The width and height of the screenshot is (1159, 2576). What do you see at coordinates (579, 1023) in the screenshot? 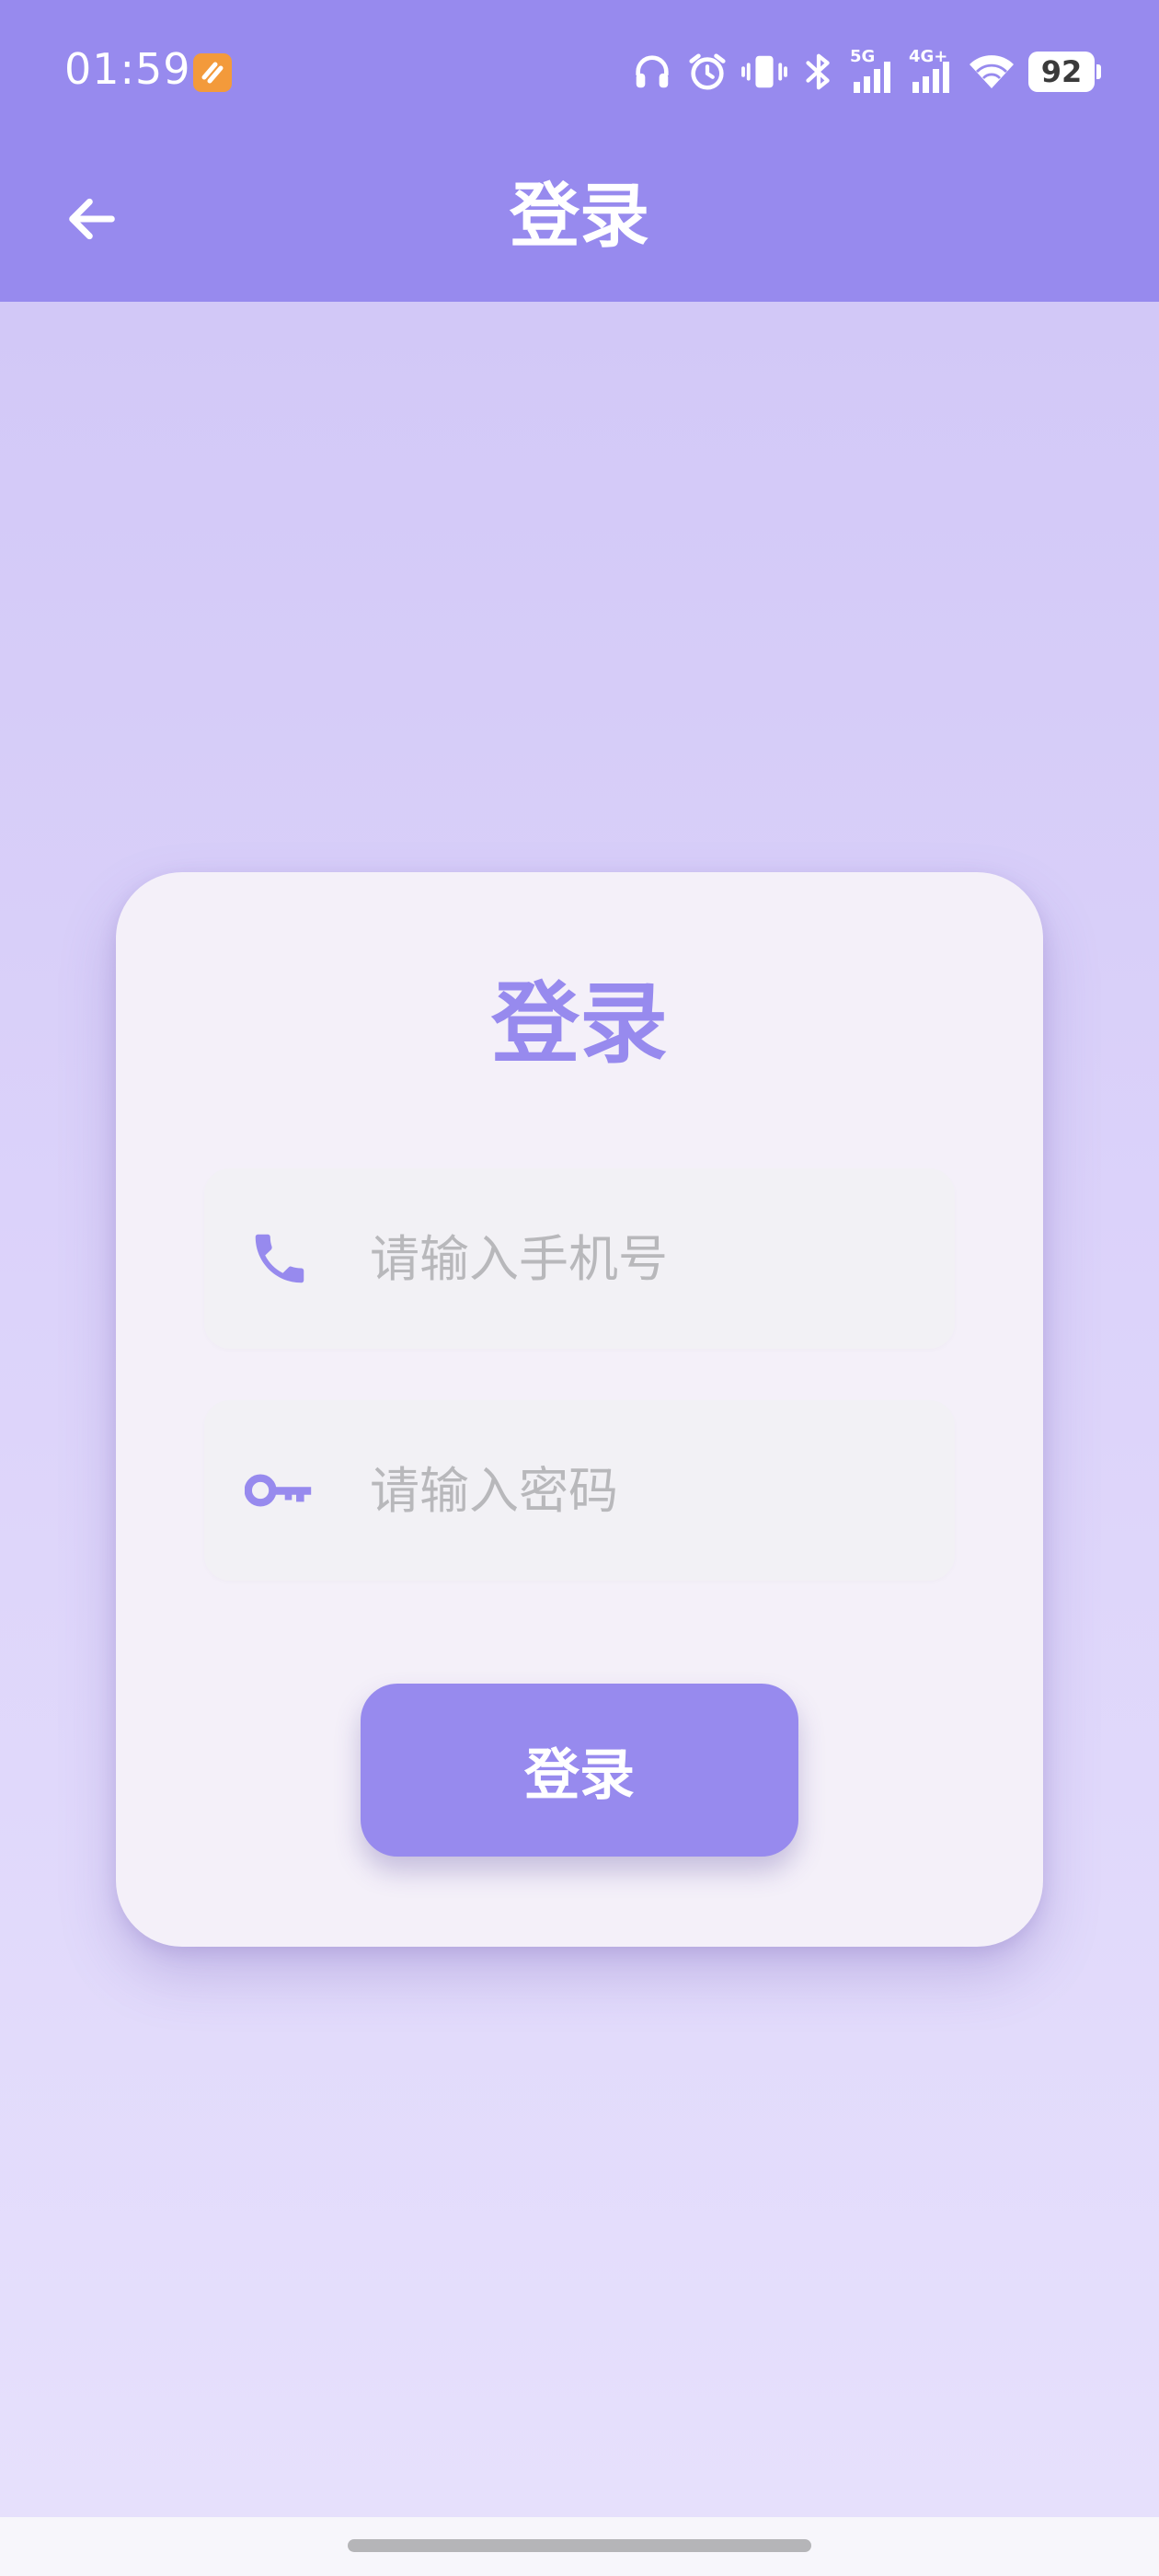
I see `card-title: 登录` at bounding box center [579, 1023].